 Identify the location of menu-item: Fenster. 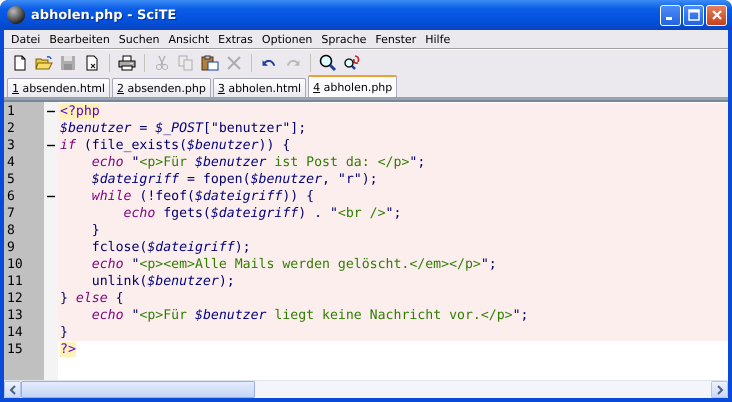
(396, 39).